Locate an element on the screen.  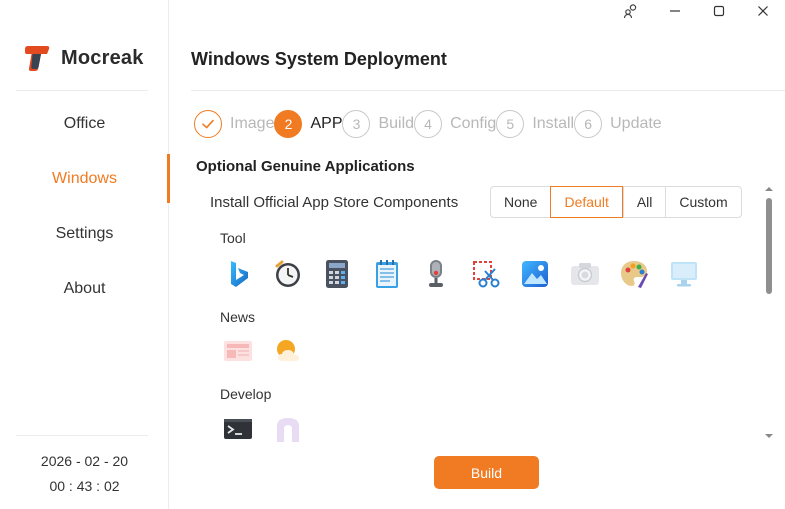
scroll-down-icon is located at coordinates (769, 436).